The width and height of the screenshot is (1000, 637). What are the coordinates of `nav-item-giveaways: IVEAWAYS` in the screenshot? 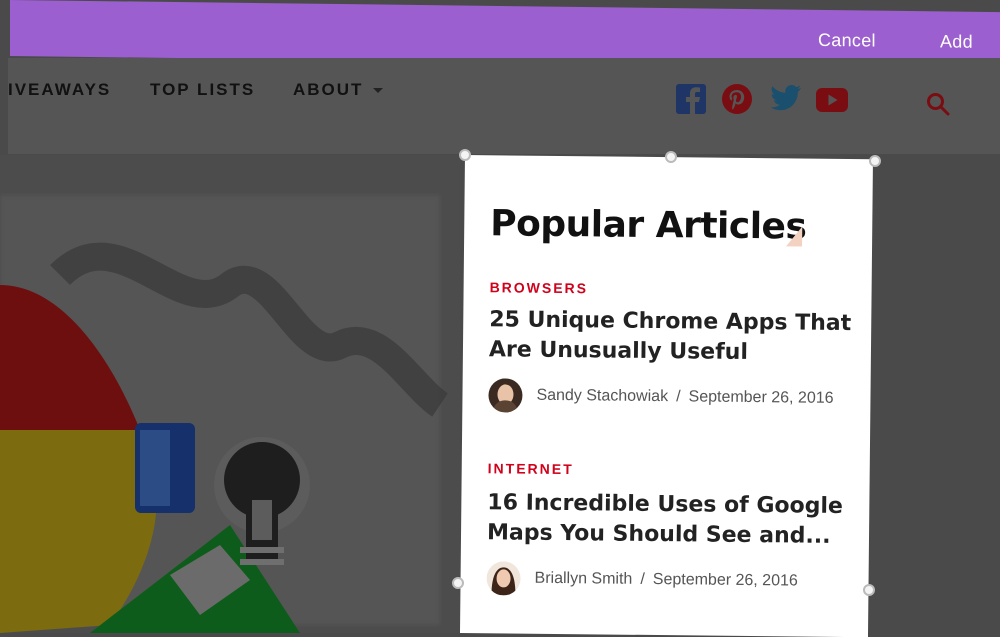 It's located at (59, 90).